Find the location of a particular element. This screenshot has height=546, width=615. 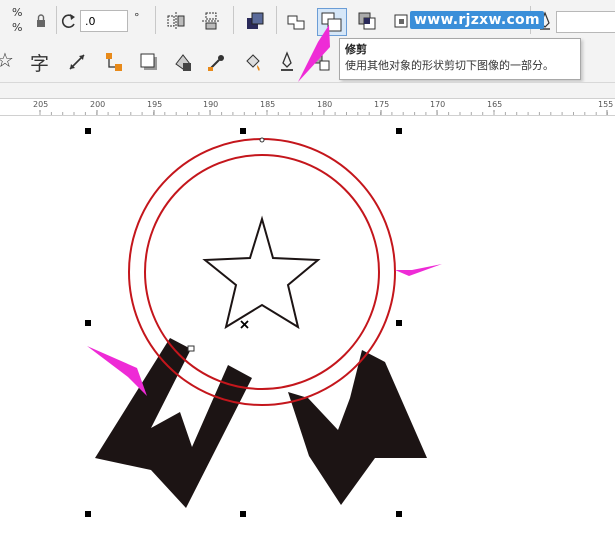

mirror-horizontal-icon is located at coordinates (176, 21).